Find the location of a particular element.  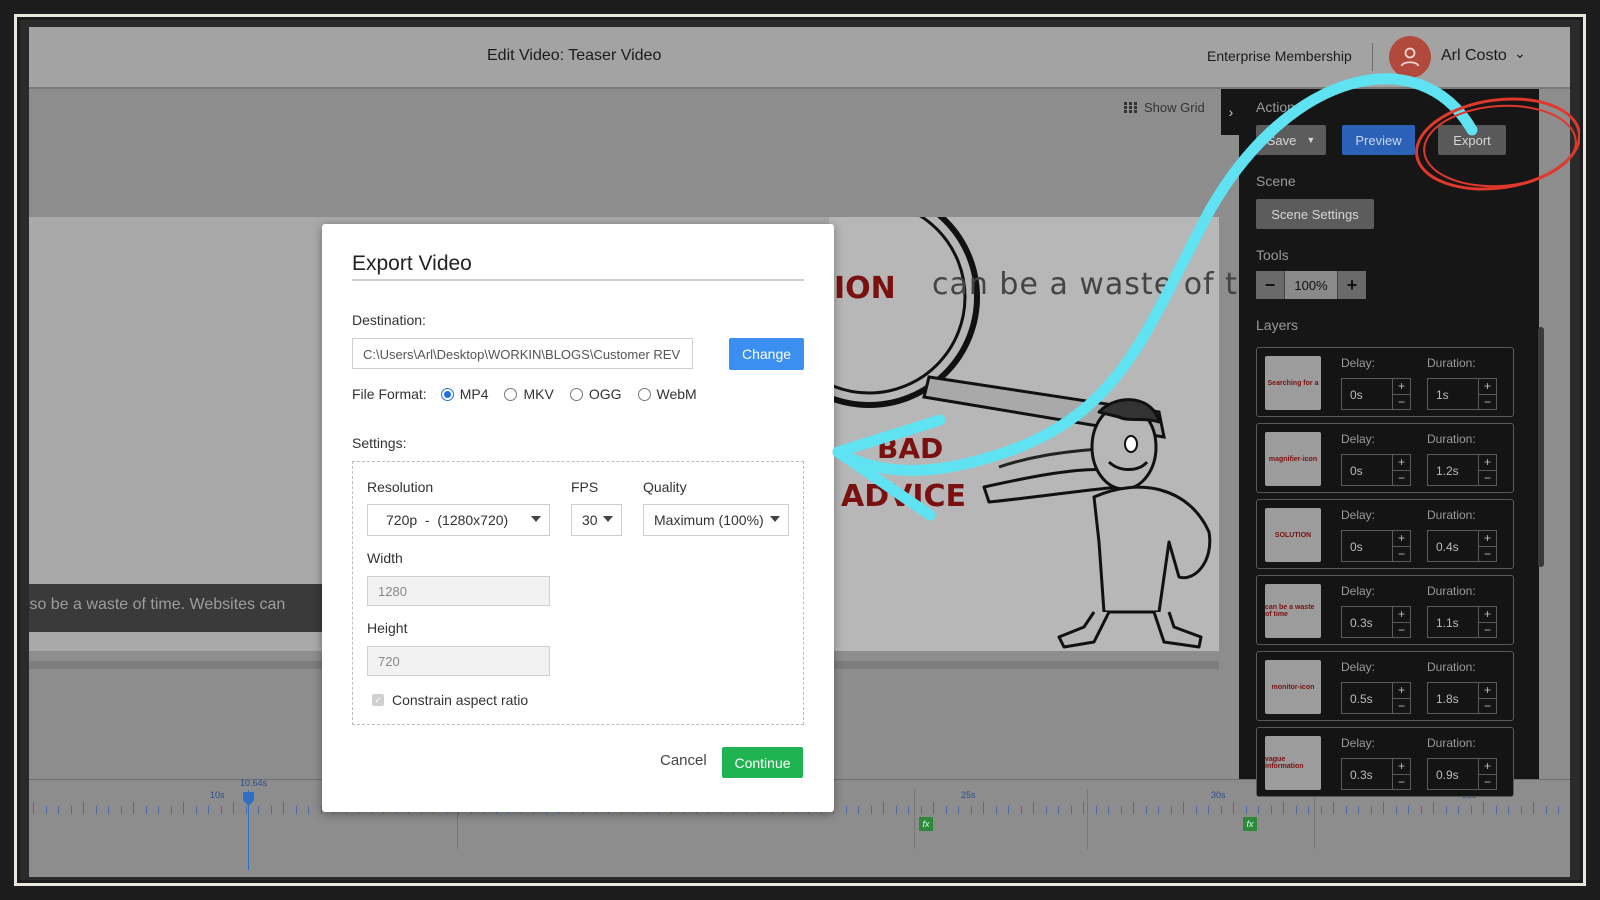

stepper-buttons: + − is located at coordinates (1487, 394).